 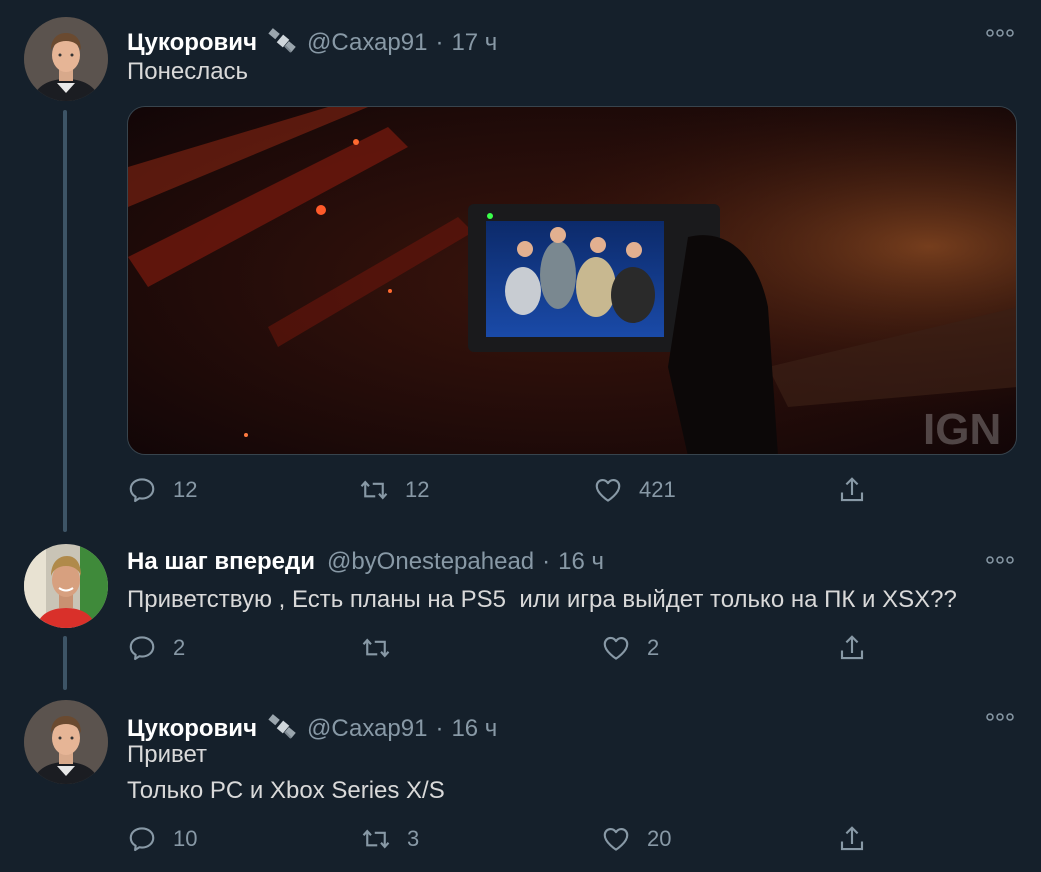 What do you see at coordinates (657, 489) in the screenshot?
I see `like-count: 421` at bounding box center [657, 489].